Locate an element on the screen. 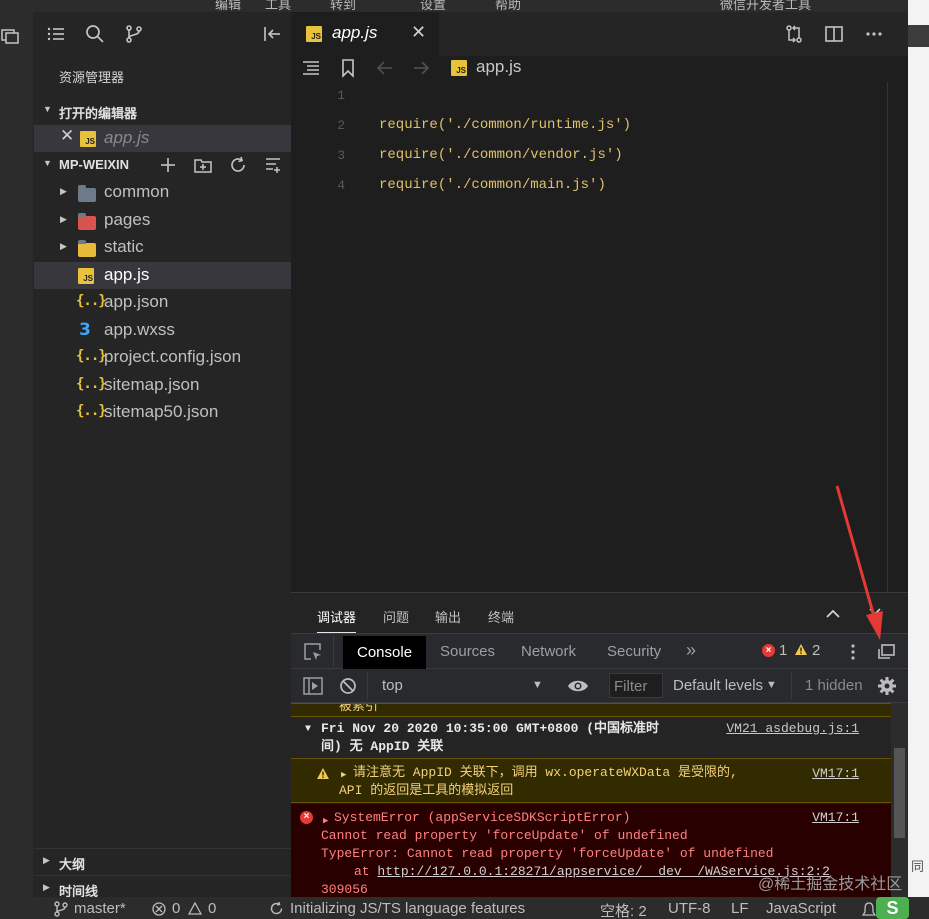 The height and width of the screenshot is (919, 929). menu-item: 微信开发者工具 is located at coordinates (765, 6).